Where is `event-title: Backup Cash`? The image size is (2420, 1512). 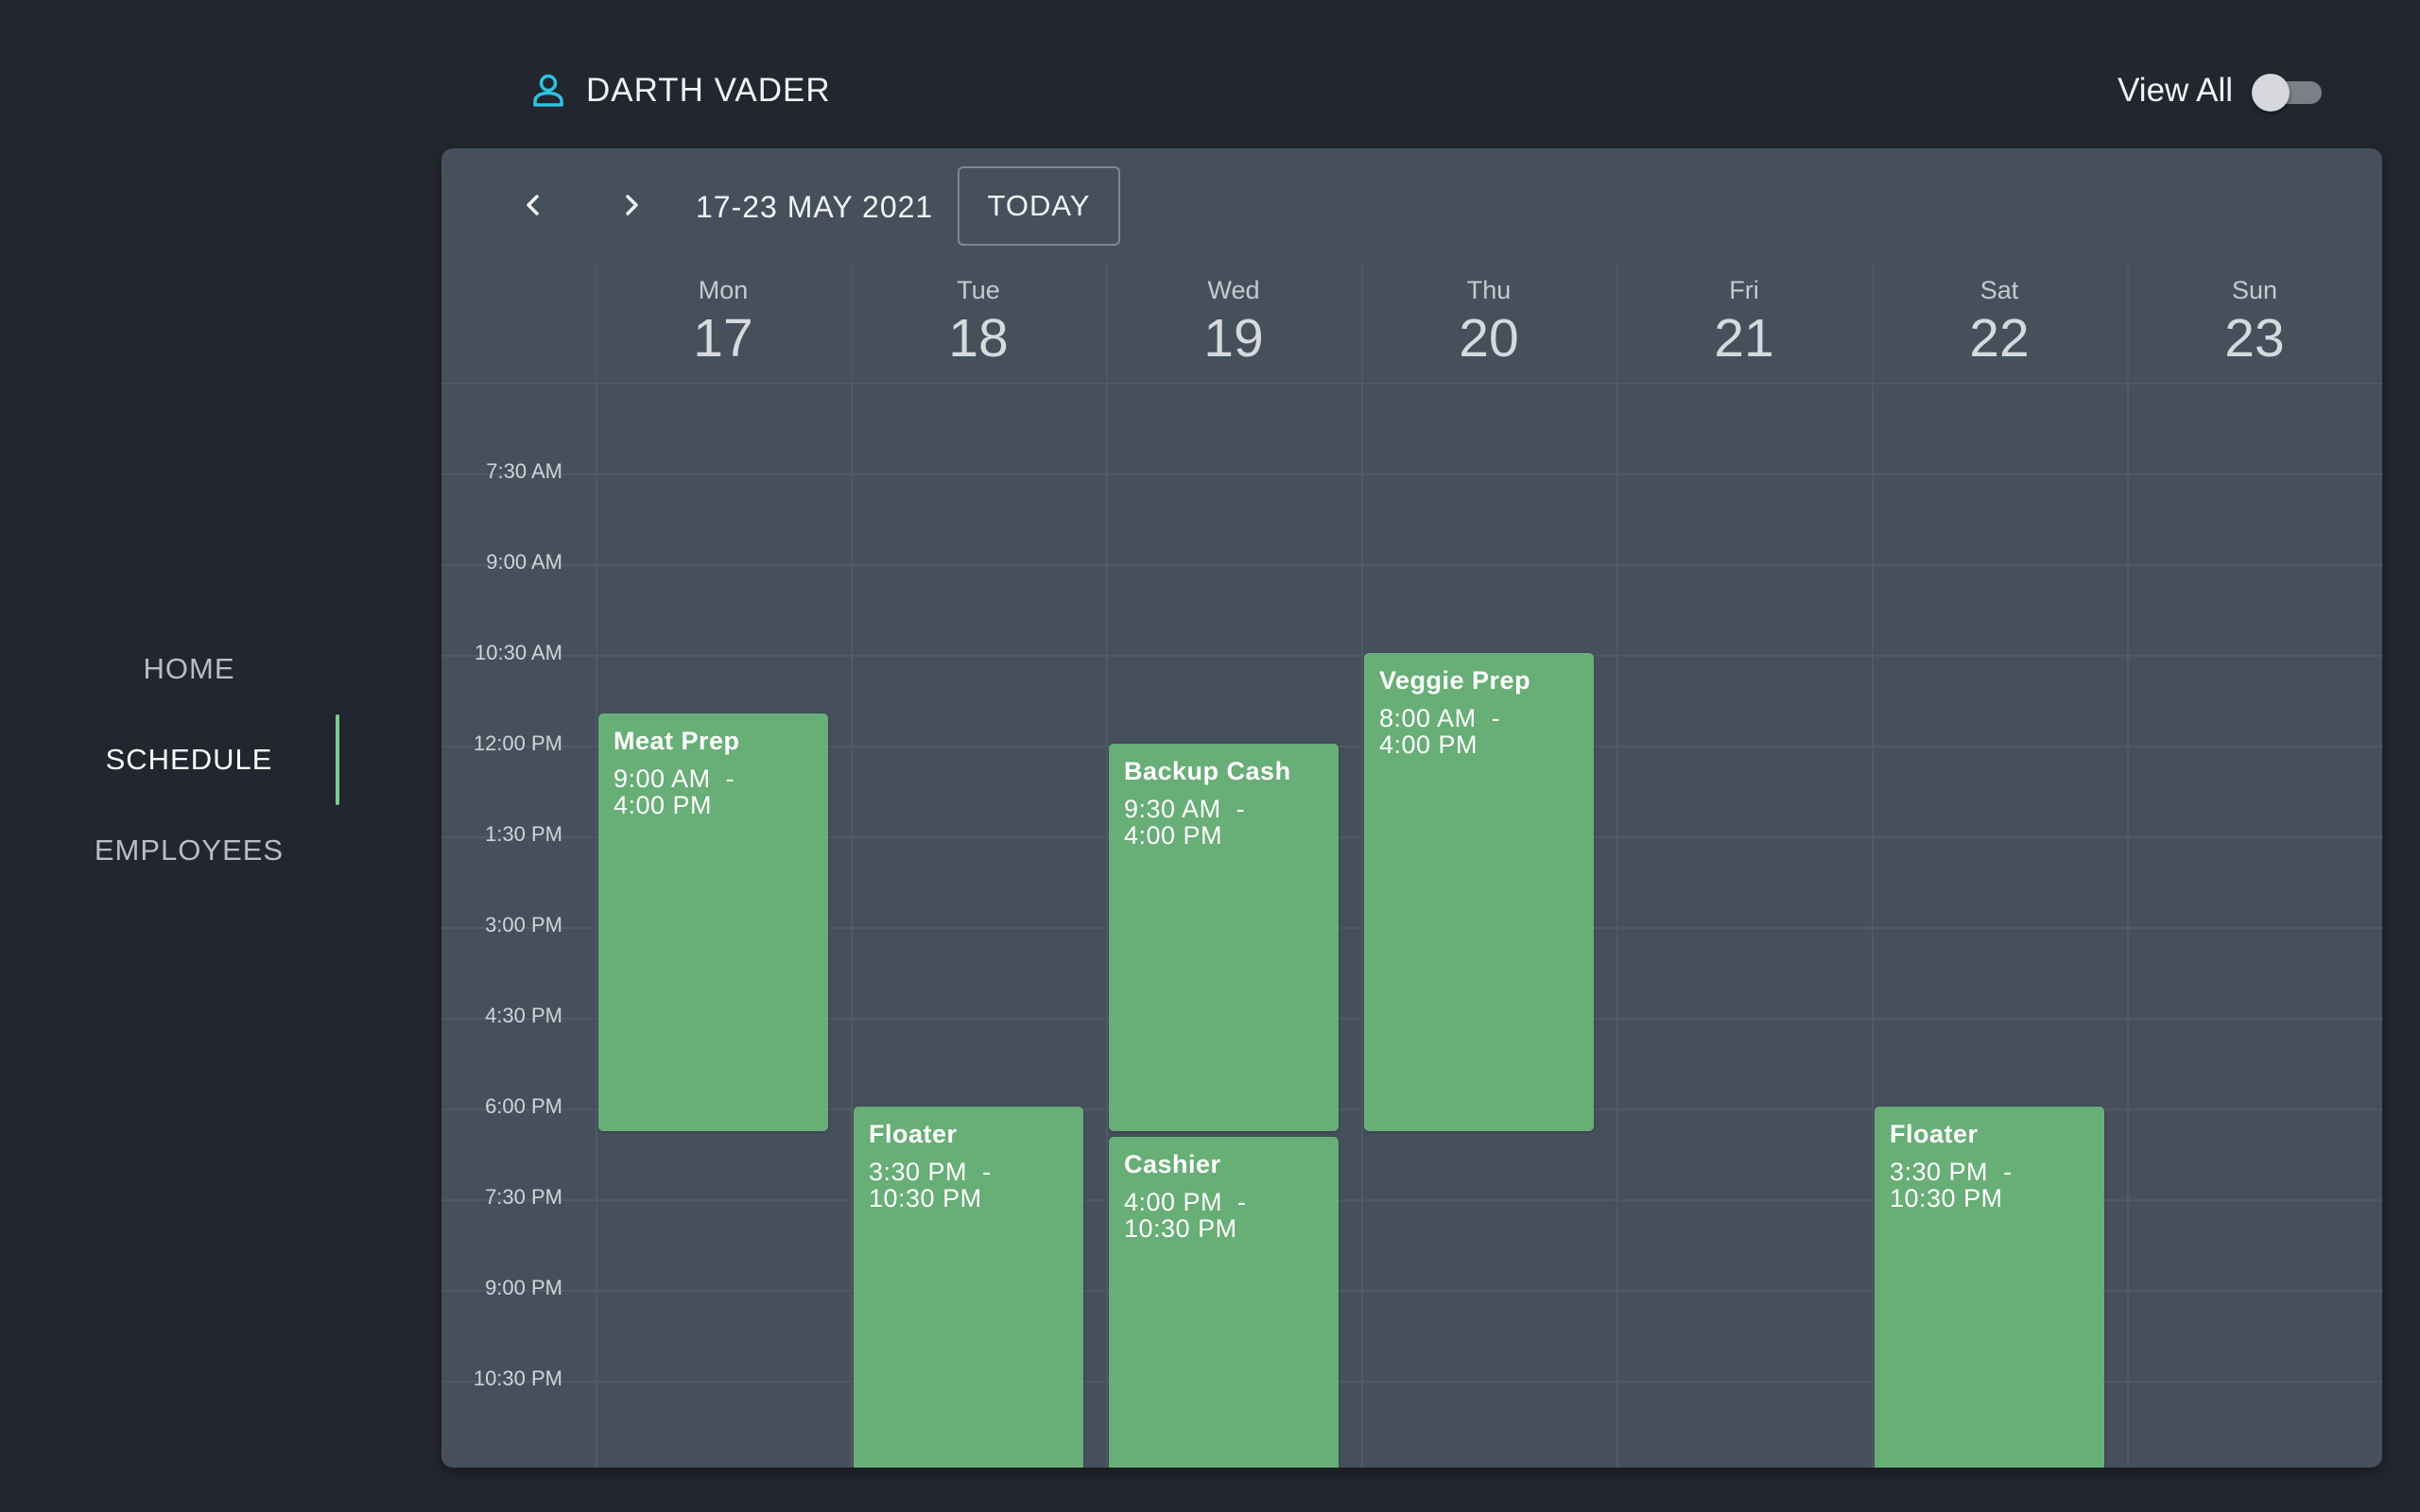
event-title: Backup Cash is located at coordinates (1207, 771).